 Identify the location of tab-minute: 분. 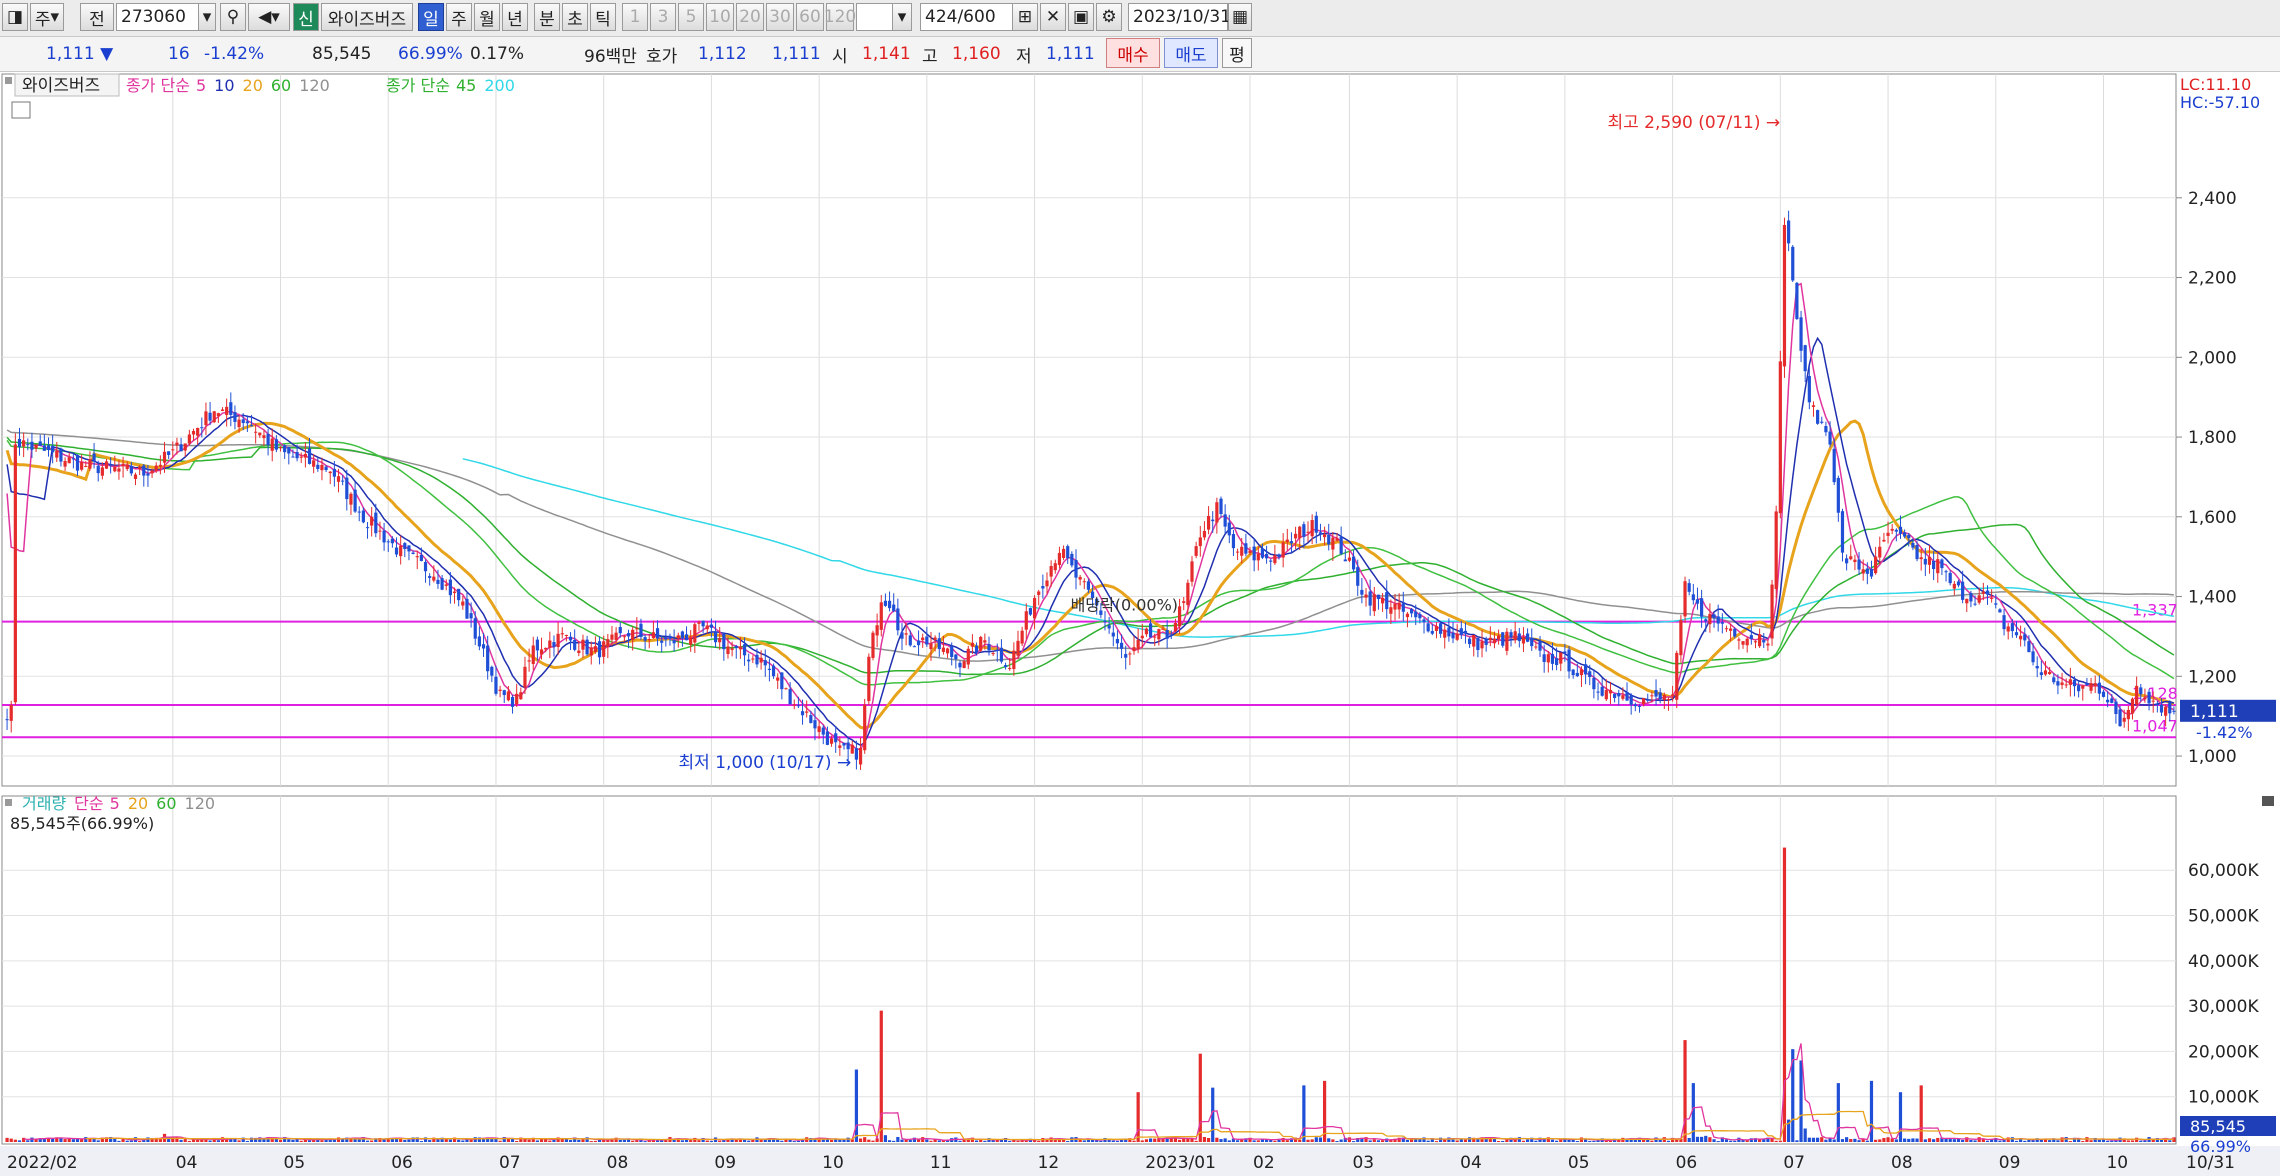
(547, 17).